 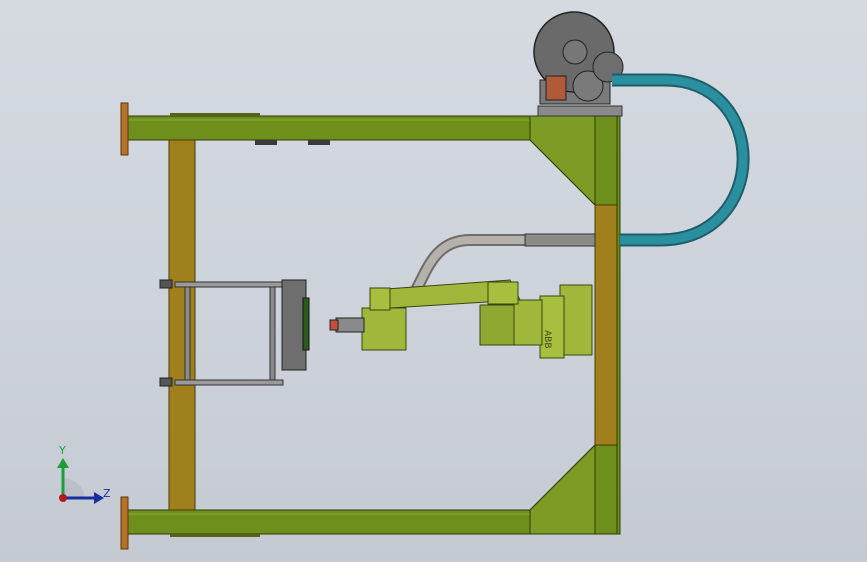 What do you see at coordinates (124, 523) in the screenshot?
I see `bottom-end-plate` at bounding box center [124, 523].